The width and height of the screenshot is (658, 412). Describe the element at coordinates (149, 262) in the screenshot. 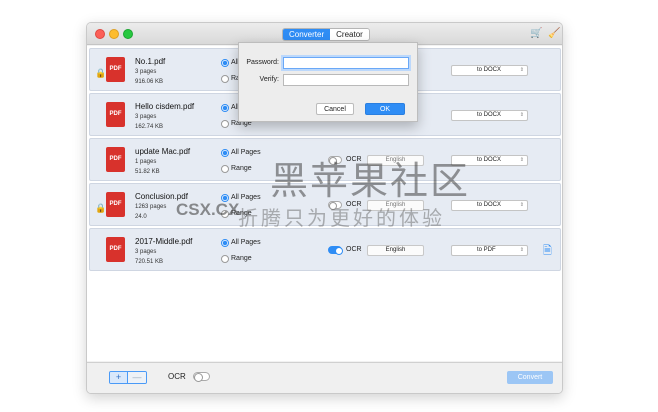

I see `file-size: 720.51 KB` at that location.